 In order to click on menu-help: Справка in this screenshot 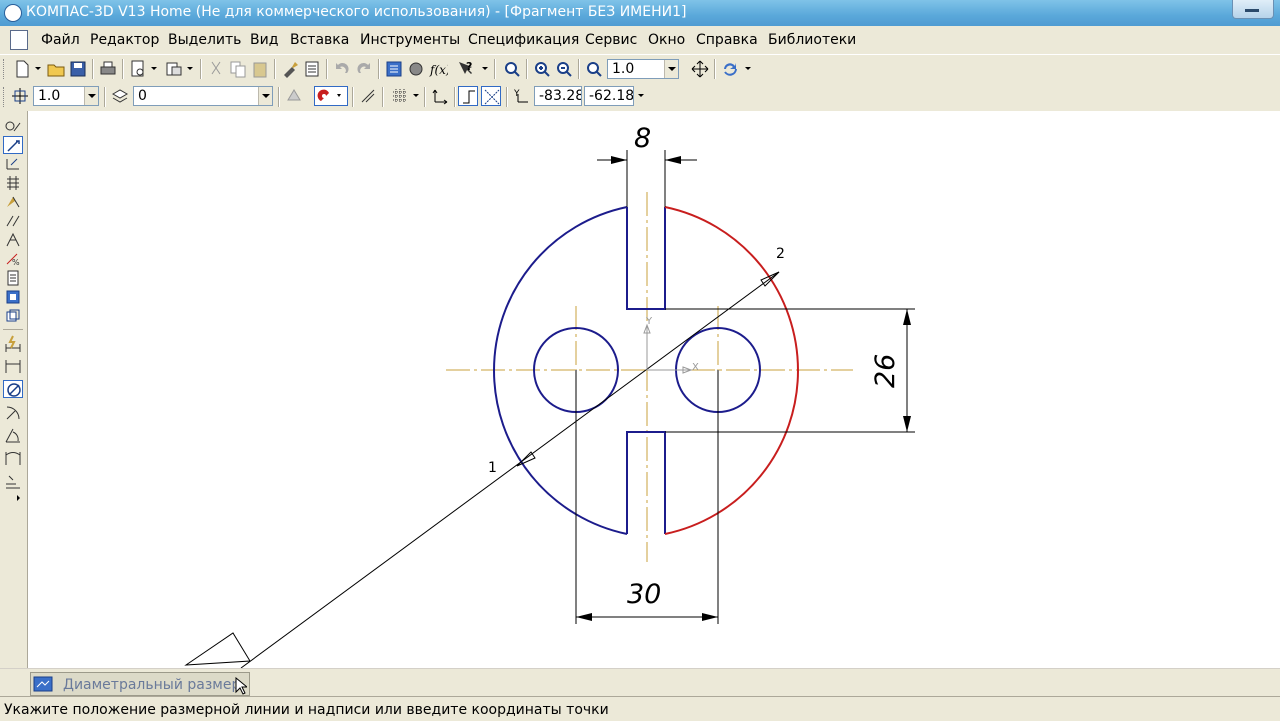, I will do `click(727, 40)`.